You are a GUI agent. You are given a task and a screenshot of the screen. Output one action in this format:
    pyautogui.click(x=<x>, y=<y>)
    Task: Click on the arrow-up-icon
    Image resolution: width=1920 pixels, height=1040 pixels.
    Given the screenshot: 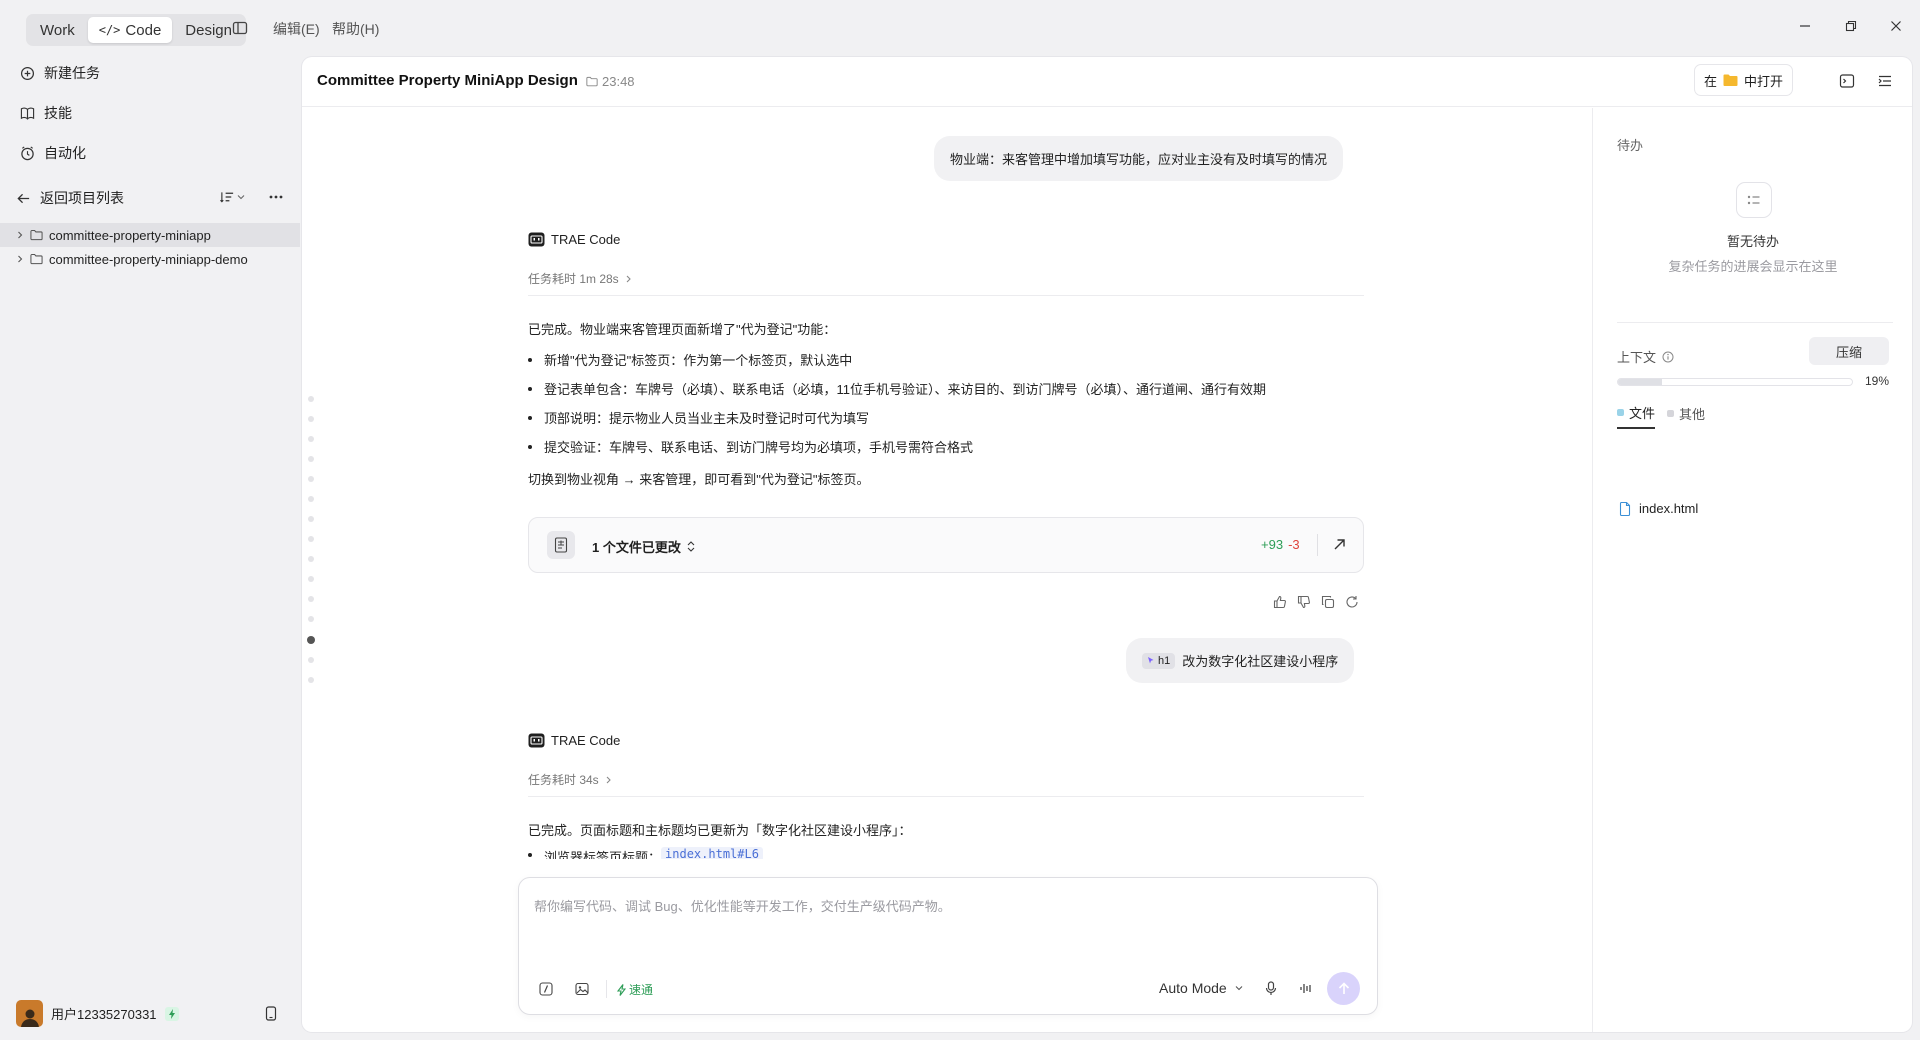 What is the action you would take?
    pyautogui.click(x=1344, y=988)
    